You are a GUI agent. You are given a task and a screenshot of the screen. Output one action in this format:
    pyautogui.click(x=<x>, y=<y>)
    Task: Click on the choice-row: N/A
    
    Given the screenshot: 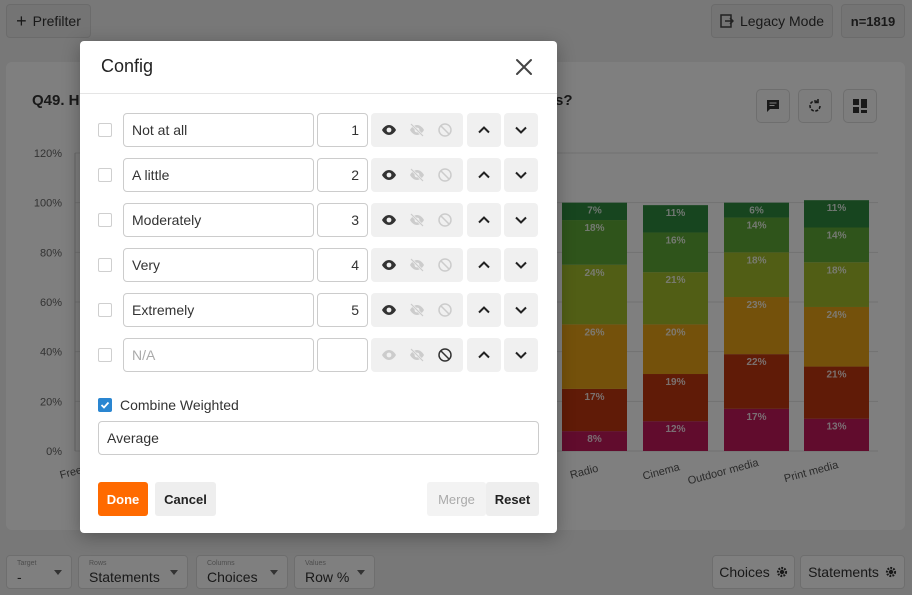 What is the action you would take?
    pyautogui.click(x=318, y=355)
    